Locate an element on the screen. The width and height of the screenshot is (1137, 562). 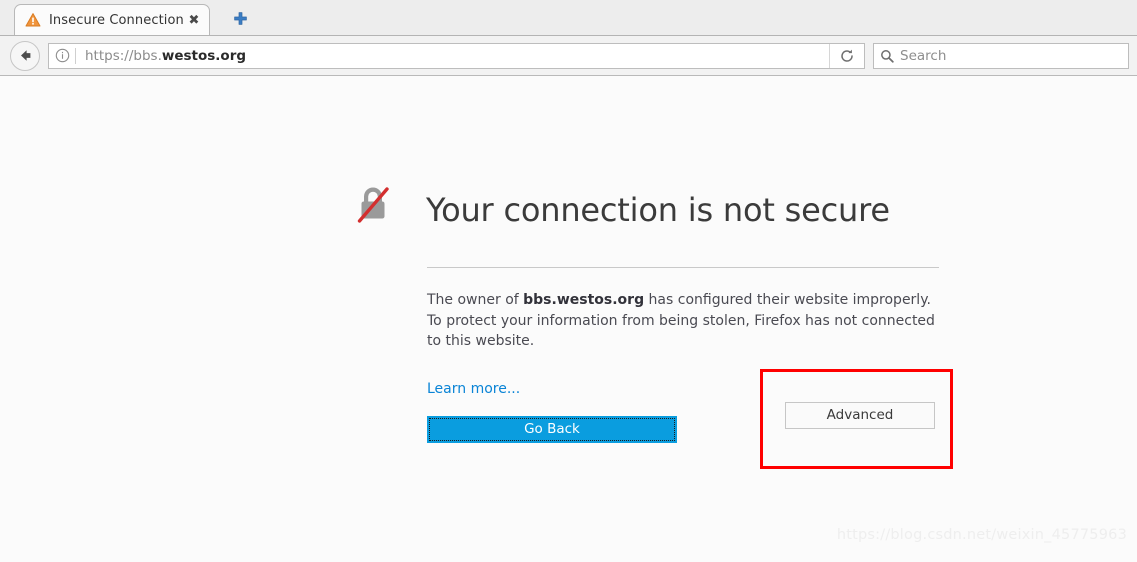
url-domain: westos.org is located at coordinates (204, 55).